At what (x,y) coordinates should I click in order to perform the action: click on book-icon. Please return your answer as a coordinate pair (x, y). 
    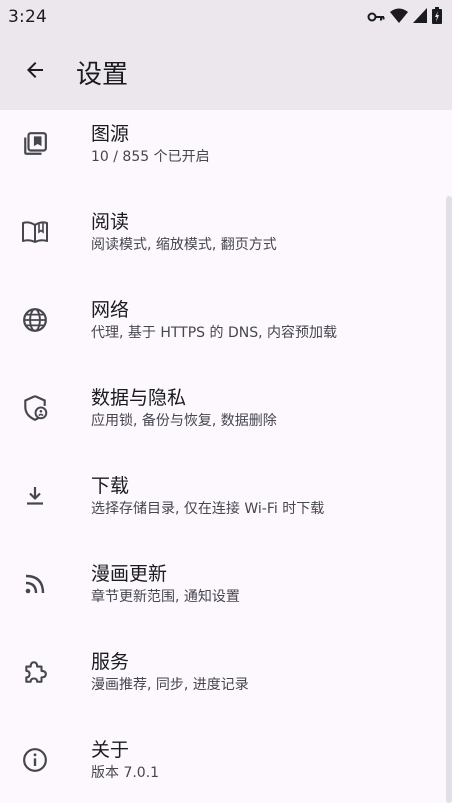
    Looking at the image, I should click on (35, 232).